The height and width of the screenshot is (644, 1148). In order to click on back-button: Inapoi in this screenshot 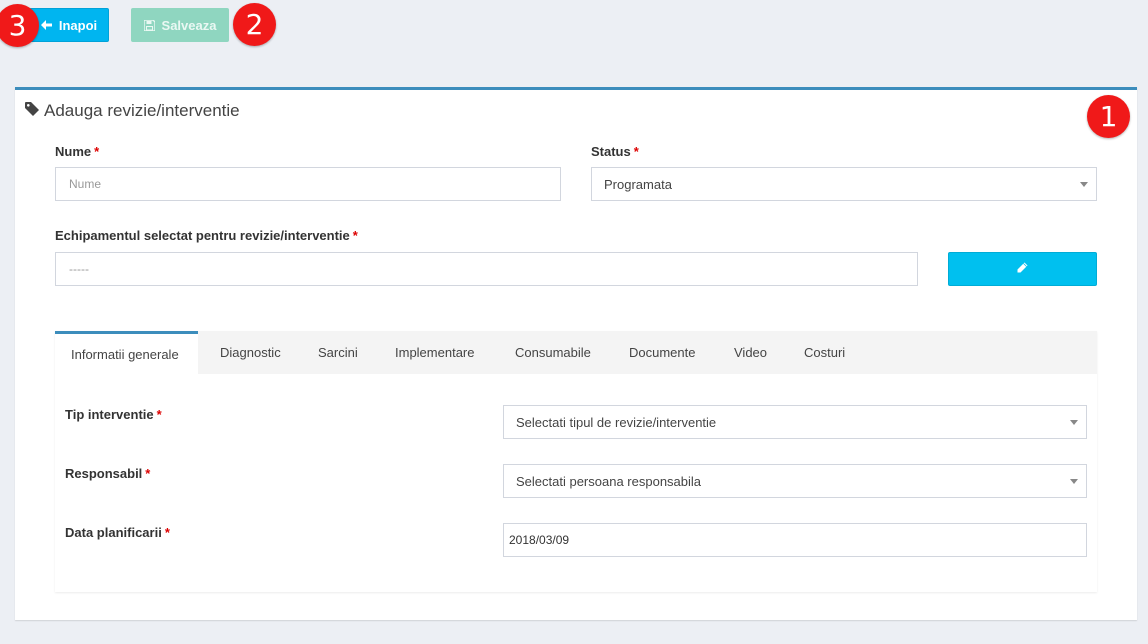, I will do `click(69, 25)`.